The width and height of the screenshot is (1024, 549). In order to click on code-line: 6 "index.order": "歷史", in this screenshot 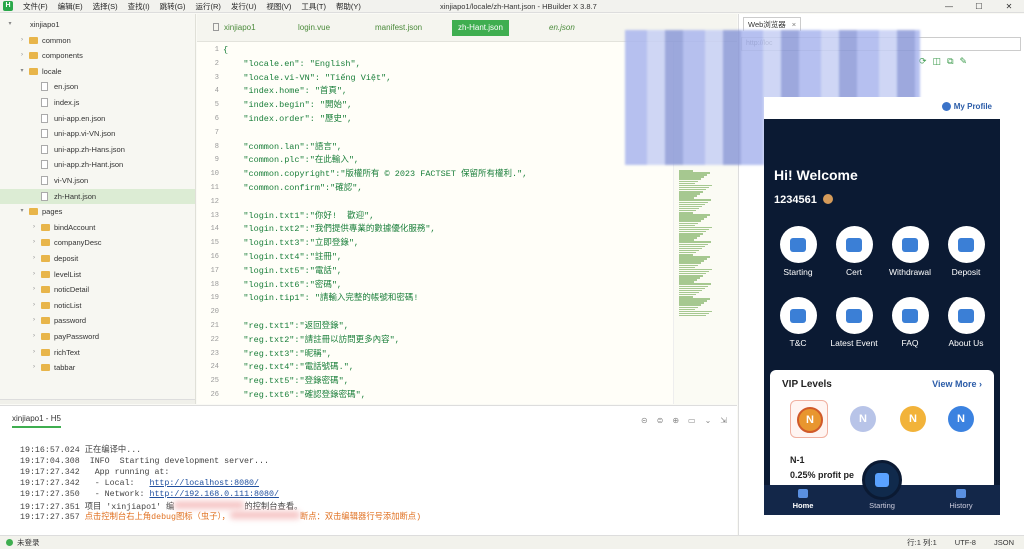, I will do `click(435, 120)`.